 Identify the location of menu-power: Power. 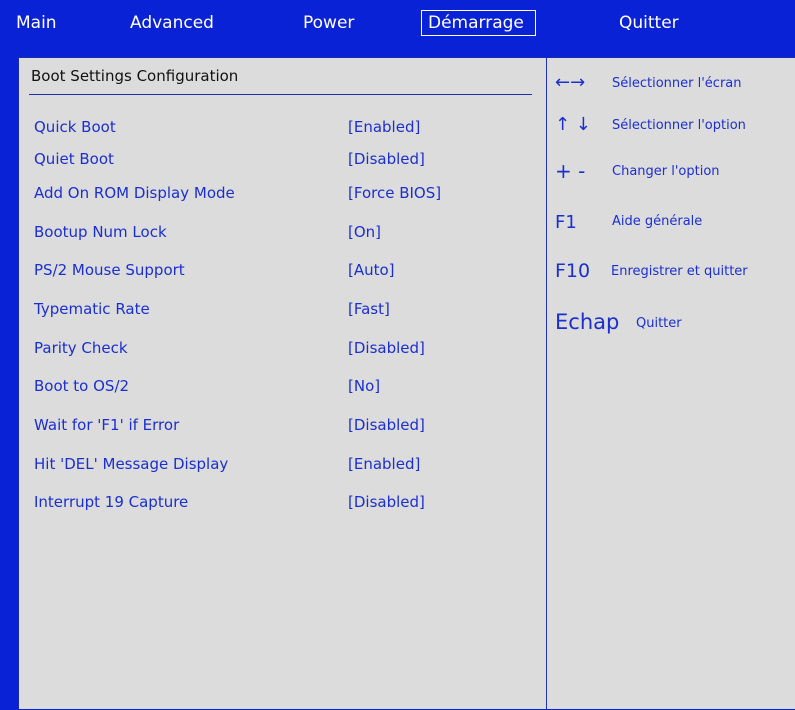
(328, 23).